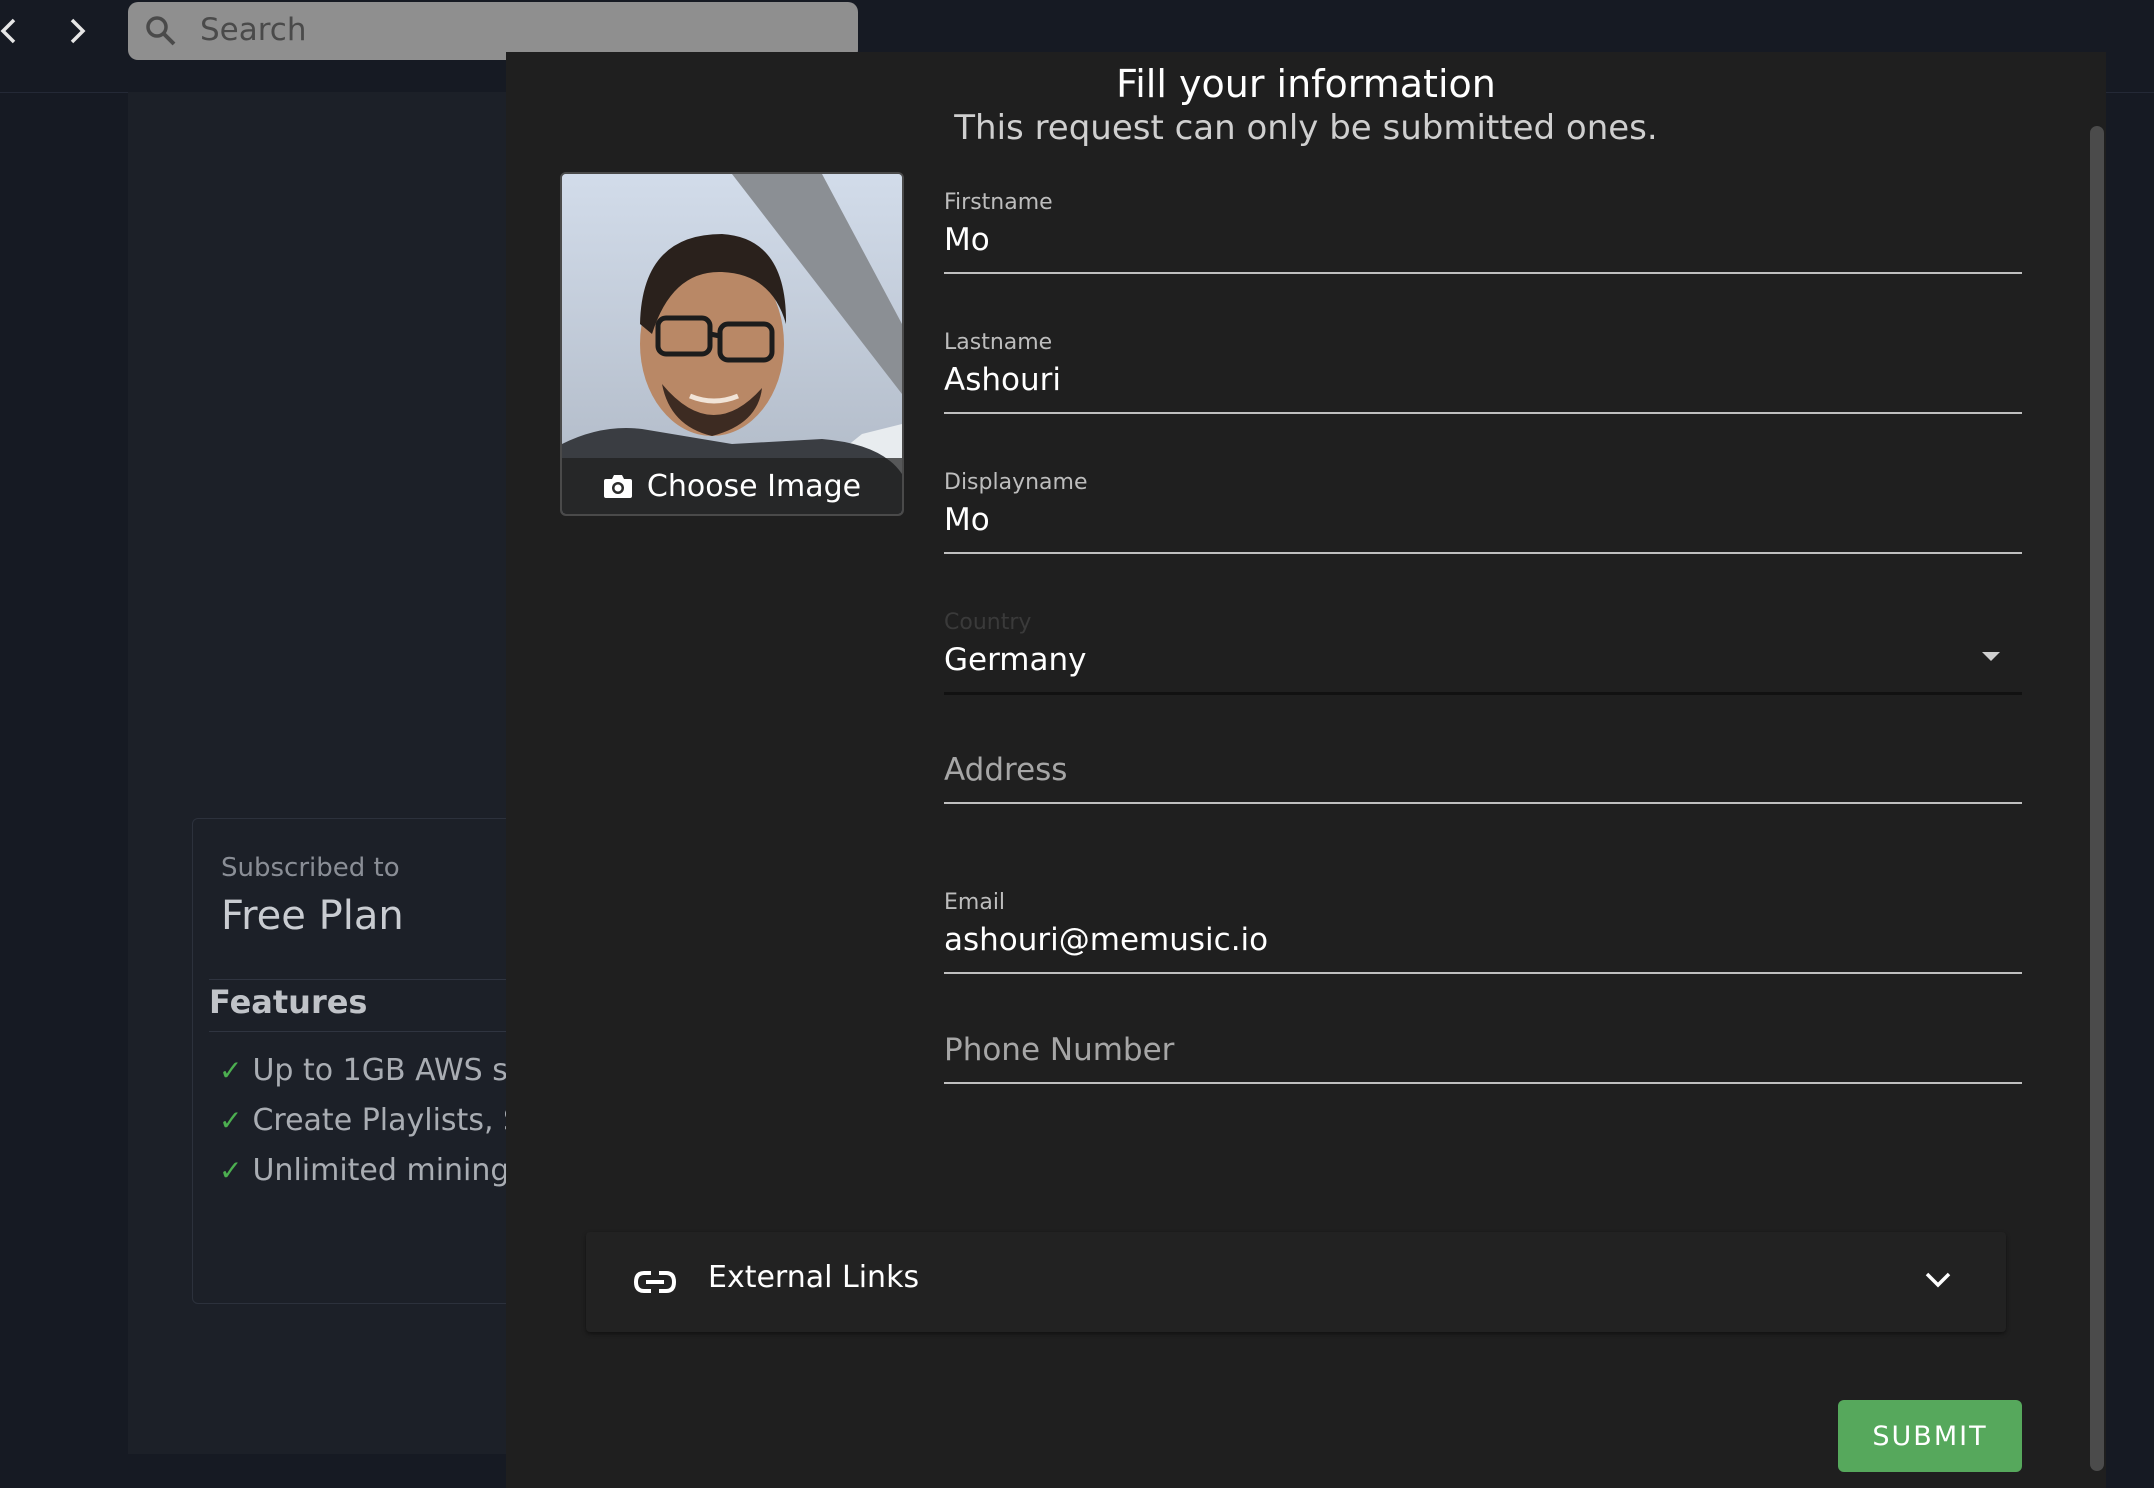 Image resolution: width=2154 pixels, height=1488 pixels. I want to click on choose-image-button: Choose Image, so click(732, 486).